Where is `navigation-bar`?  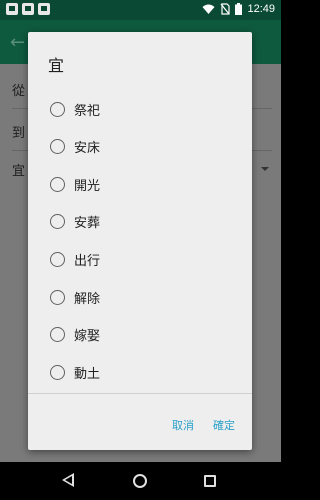
navigation-bar is located at coordinates (140, 481).